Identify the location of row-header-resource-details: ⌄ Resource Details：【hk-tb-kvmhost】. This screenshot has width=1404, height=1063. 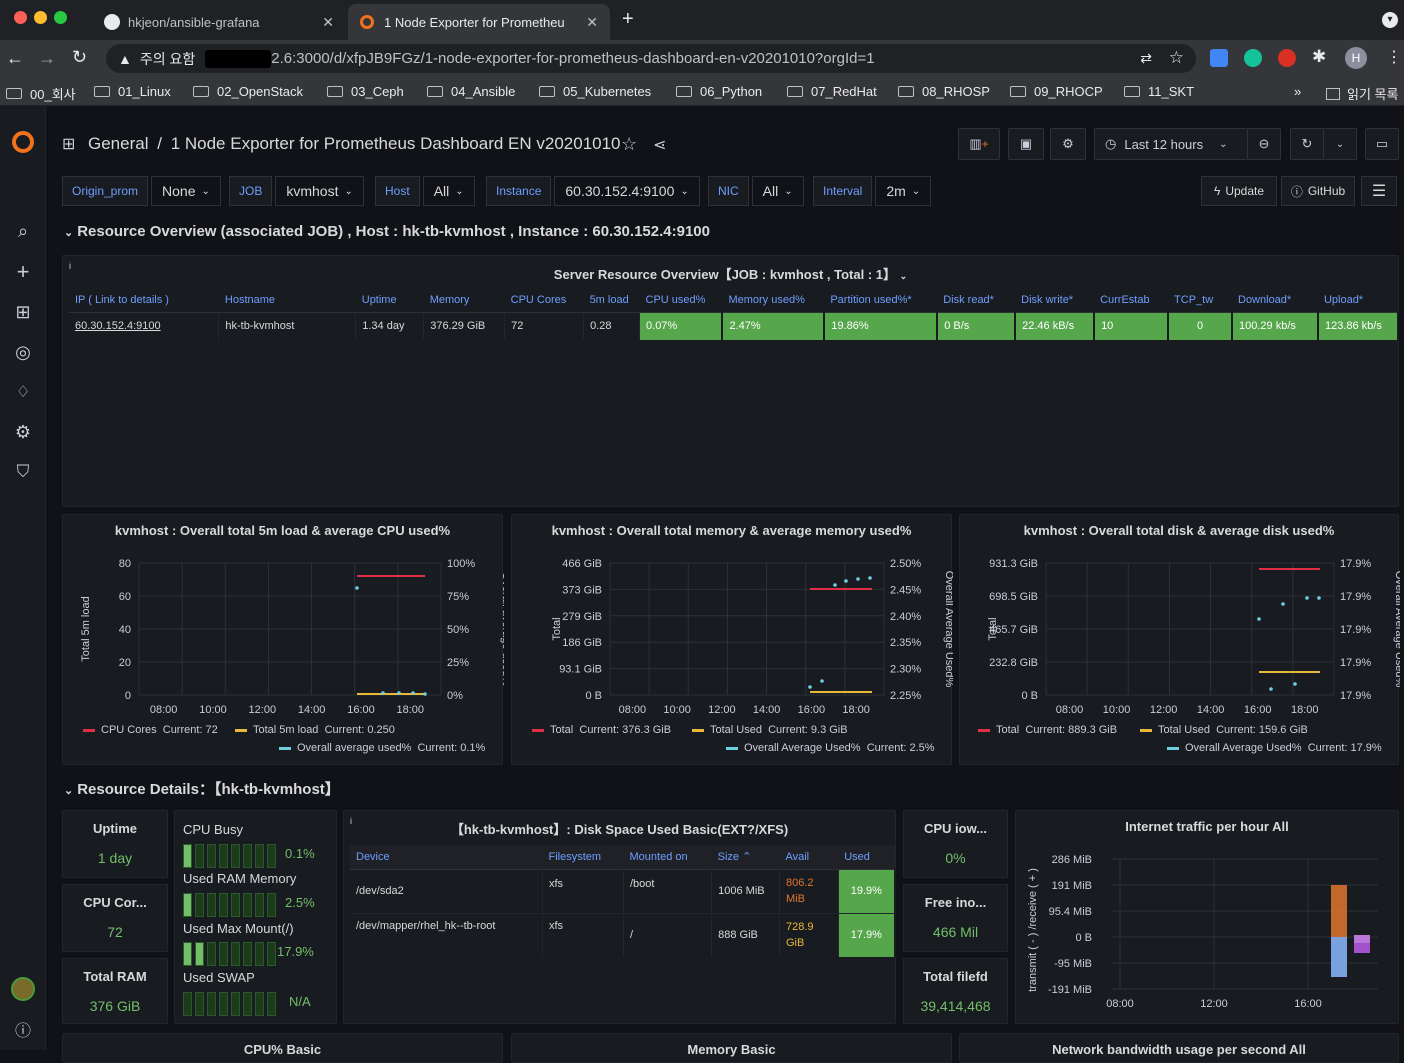
(202, 788).